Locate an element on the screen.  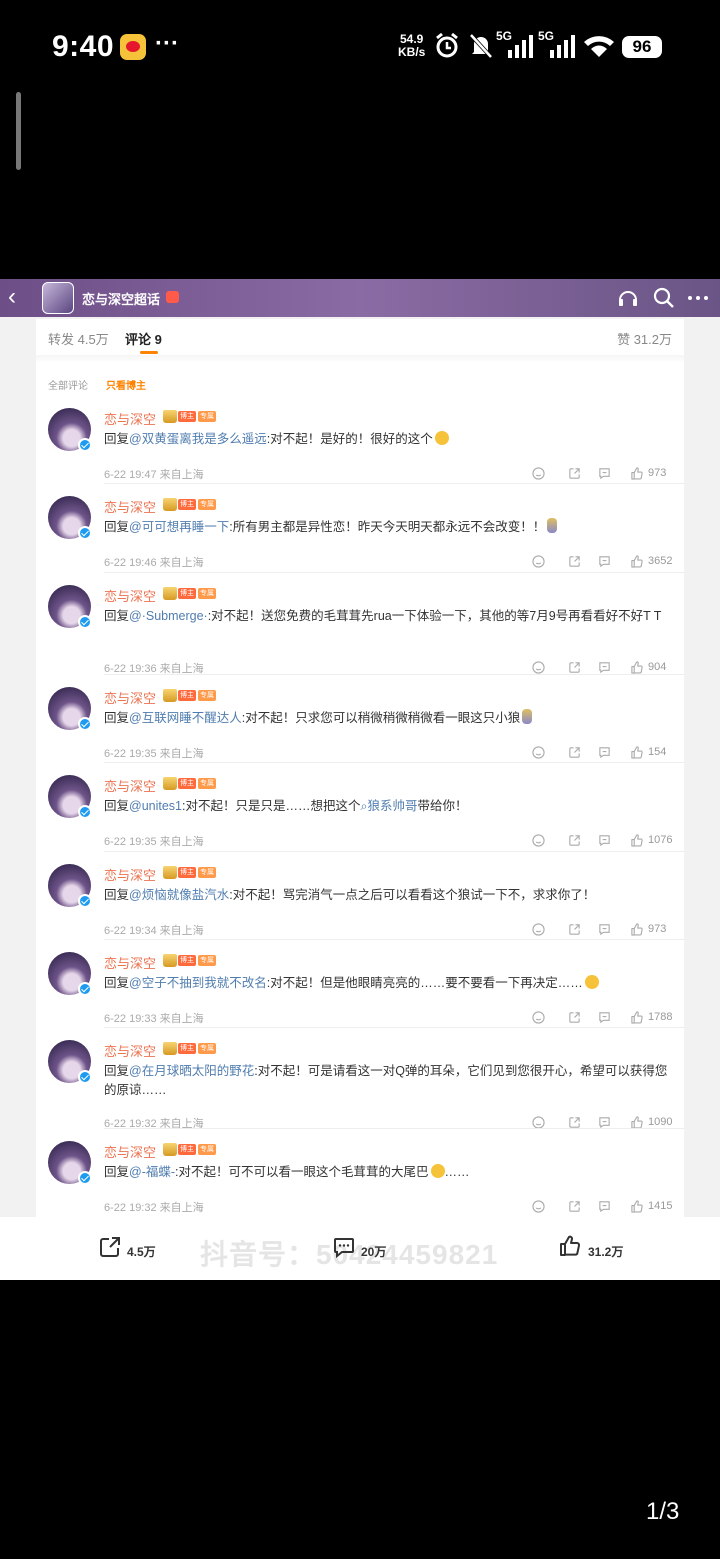
mention-link: @在月球晒太阳的野花 is located at coordinates (191, 1071).